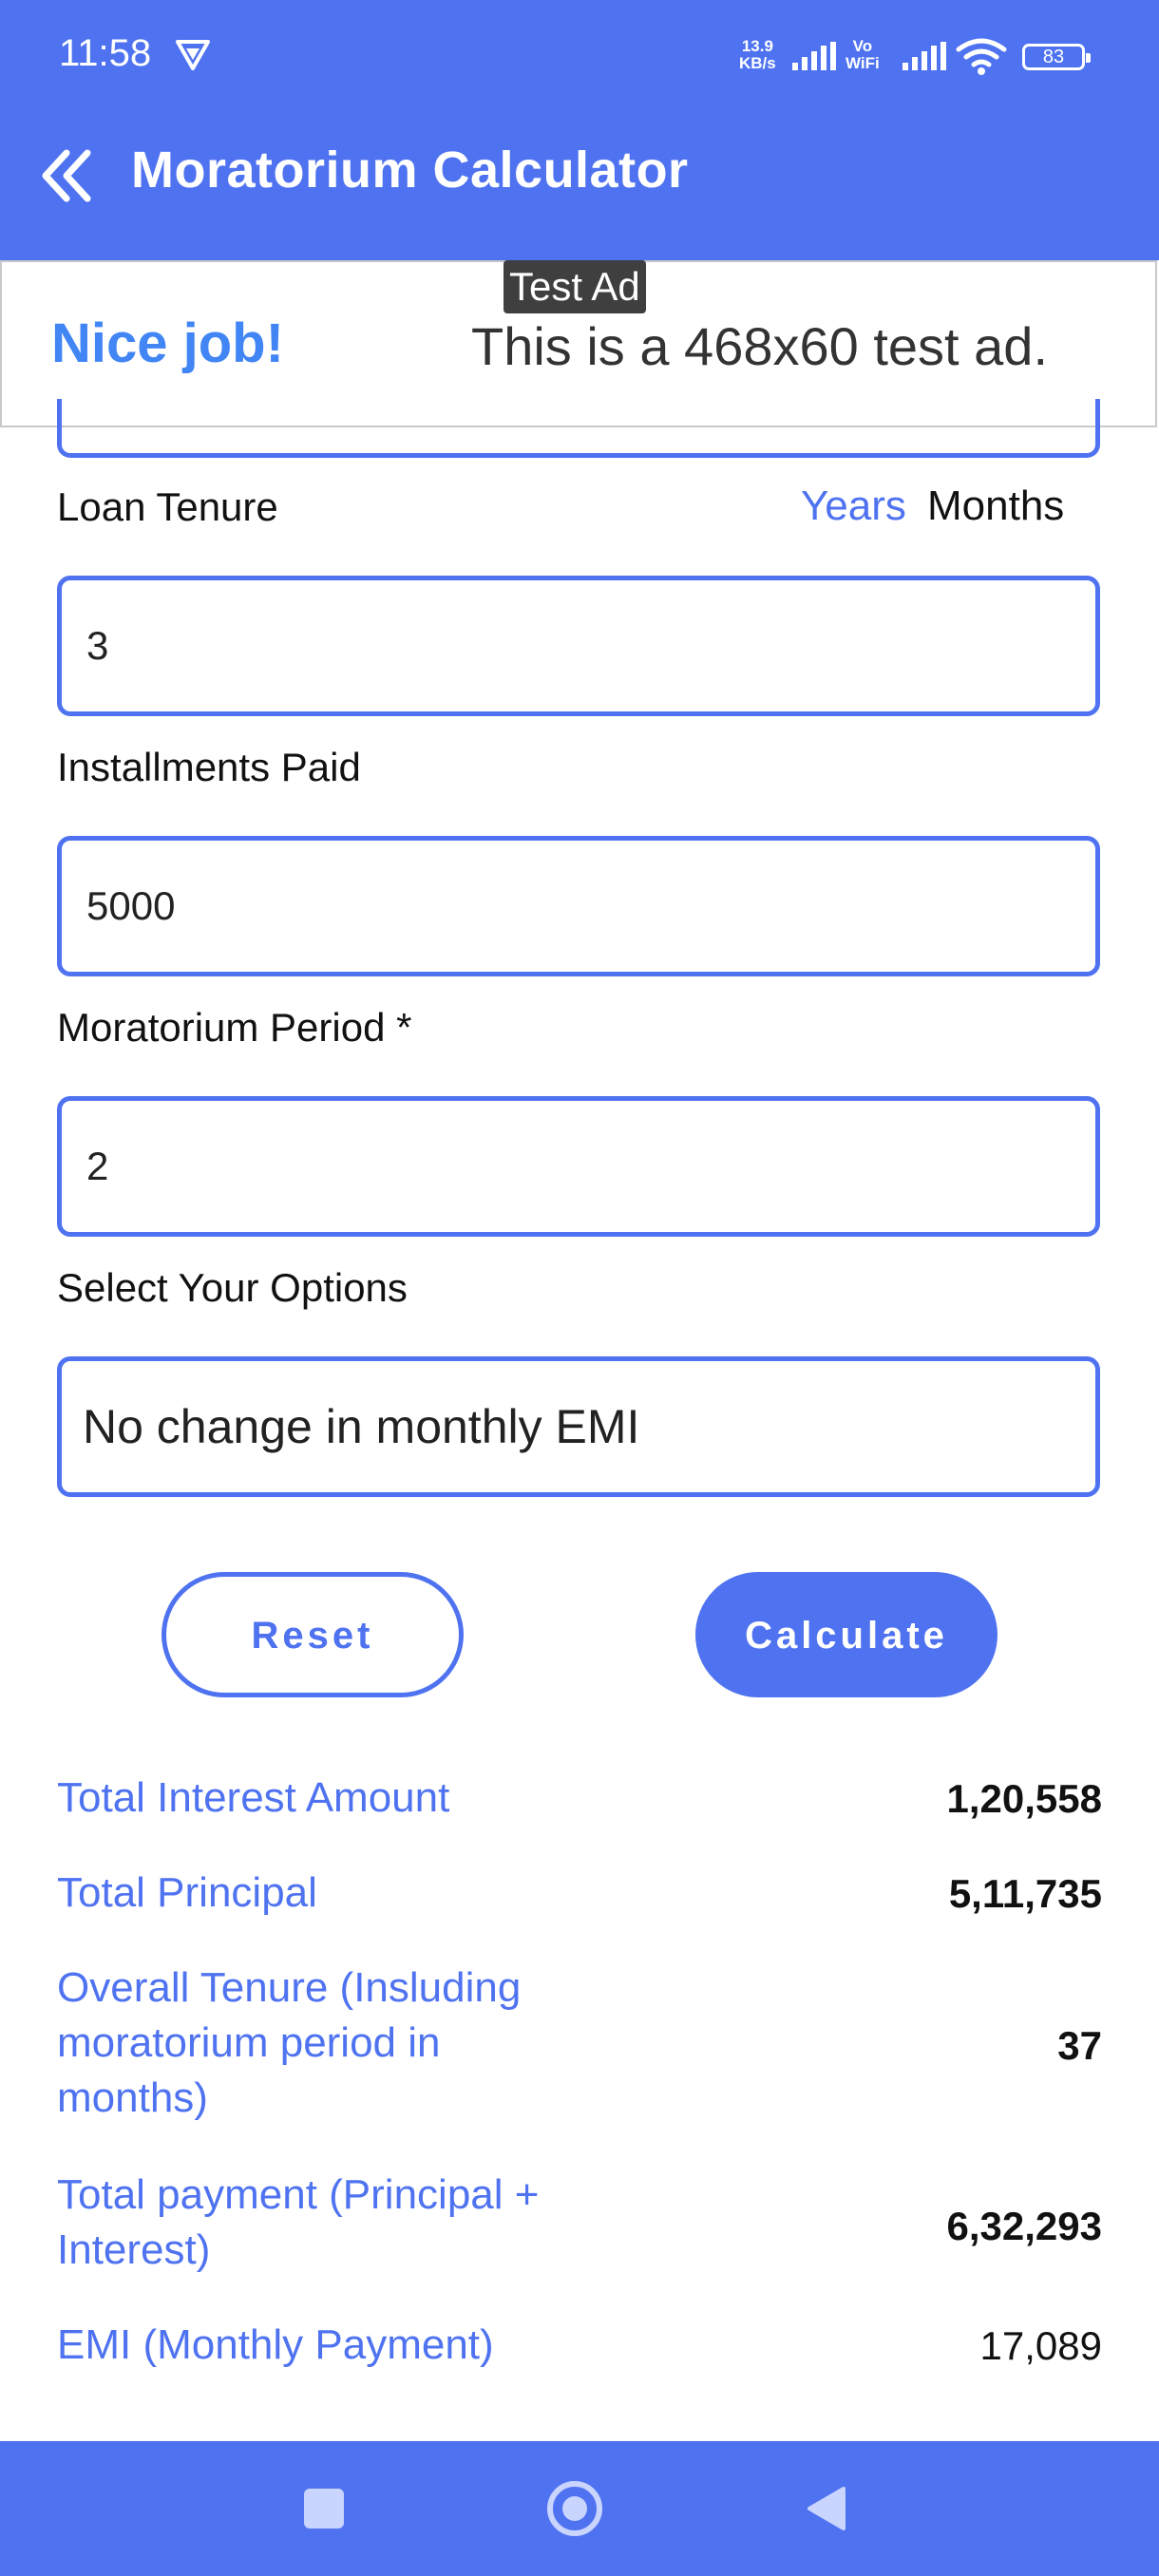 The width and height of the screenshot is (1159, 2576). I want to click on calculate-button: Calculate, so click(846, 1634).